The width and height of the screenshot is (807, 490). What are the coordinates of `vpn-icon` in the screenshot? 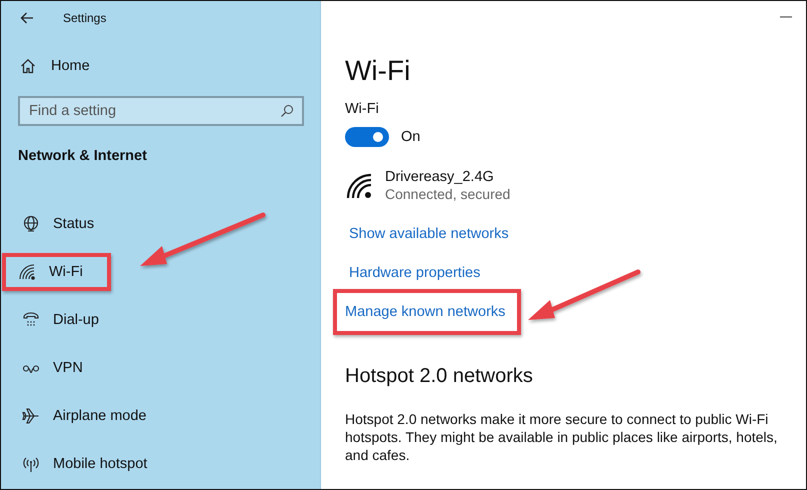 It's located at (31, 368).